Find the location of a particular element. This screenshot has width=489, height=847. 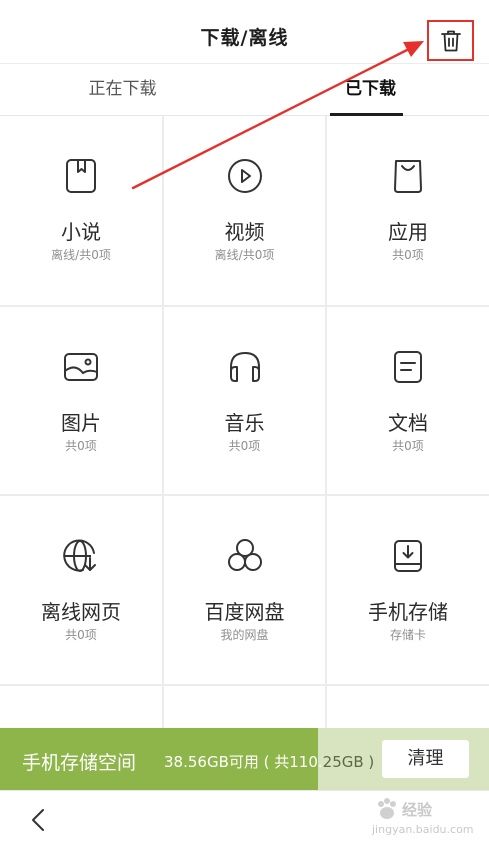

headphones-icon is located at coordinates (244, 366).